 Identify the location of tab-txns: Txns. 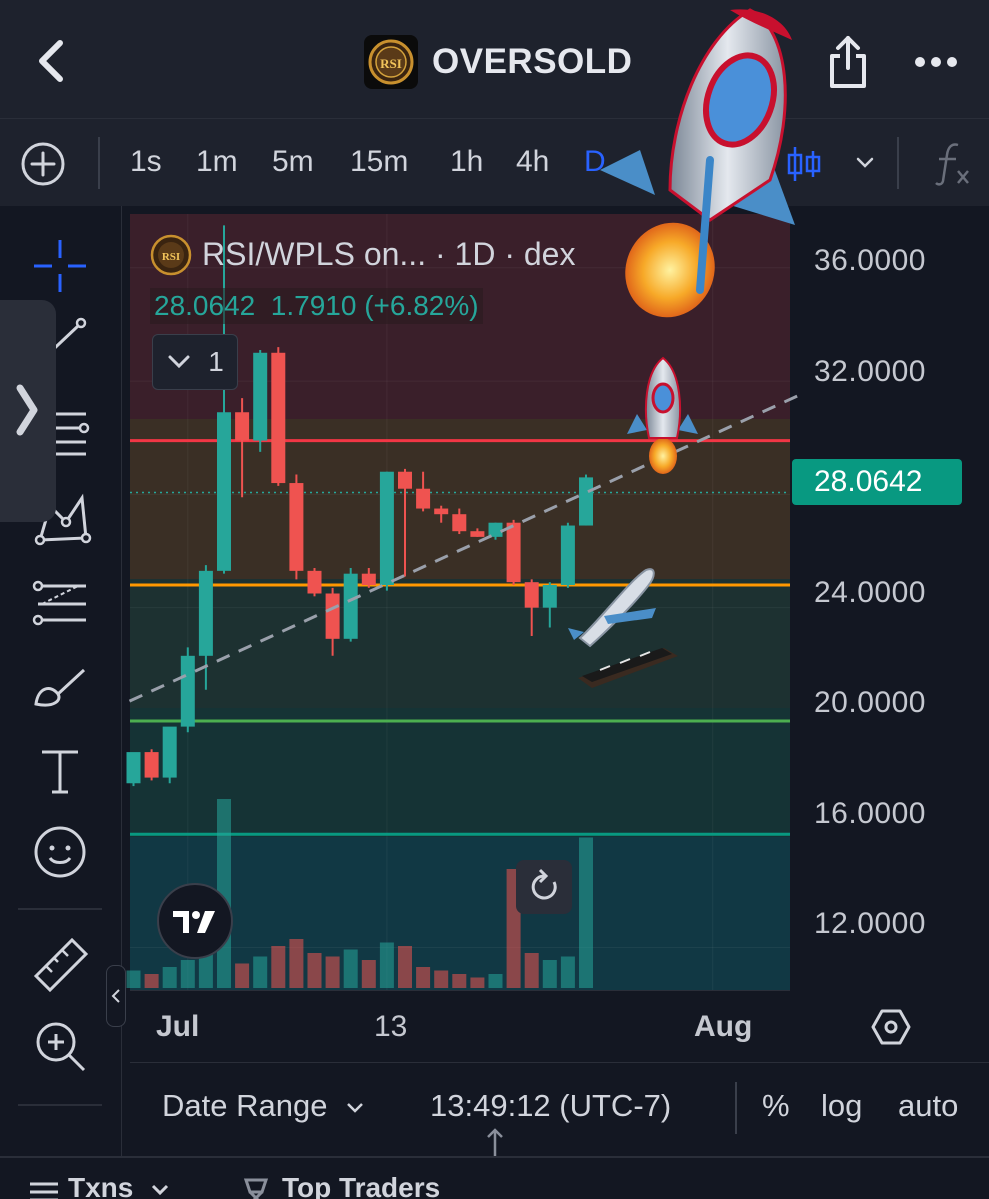
(99, 1185).